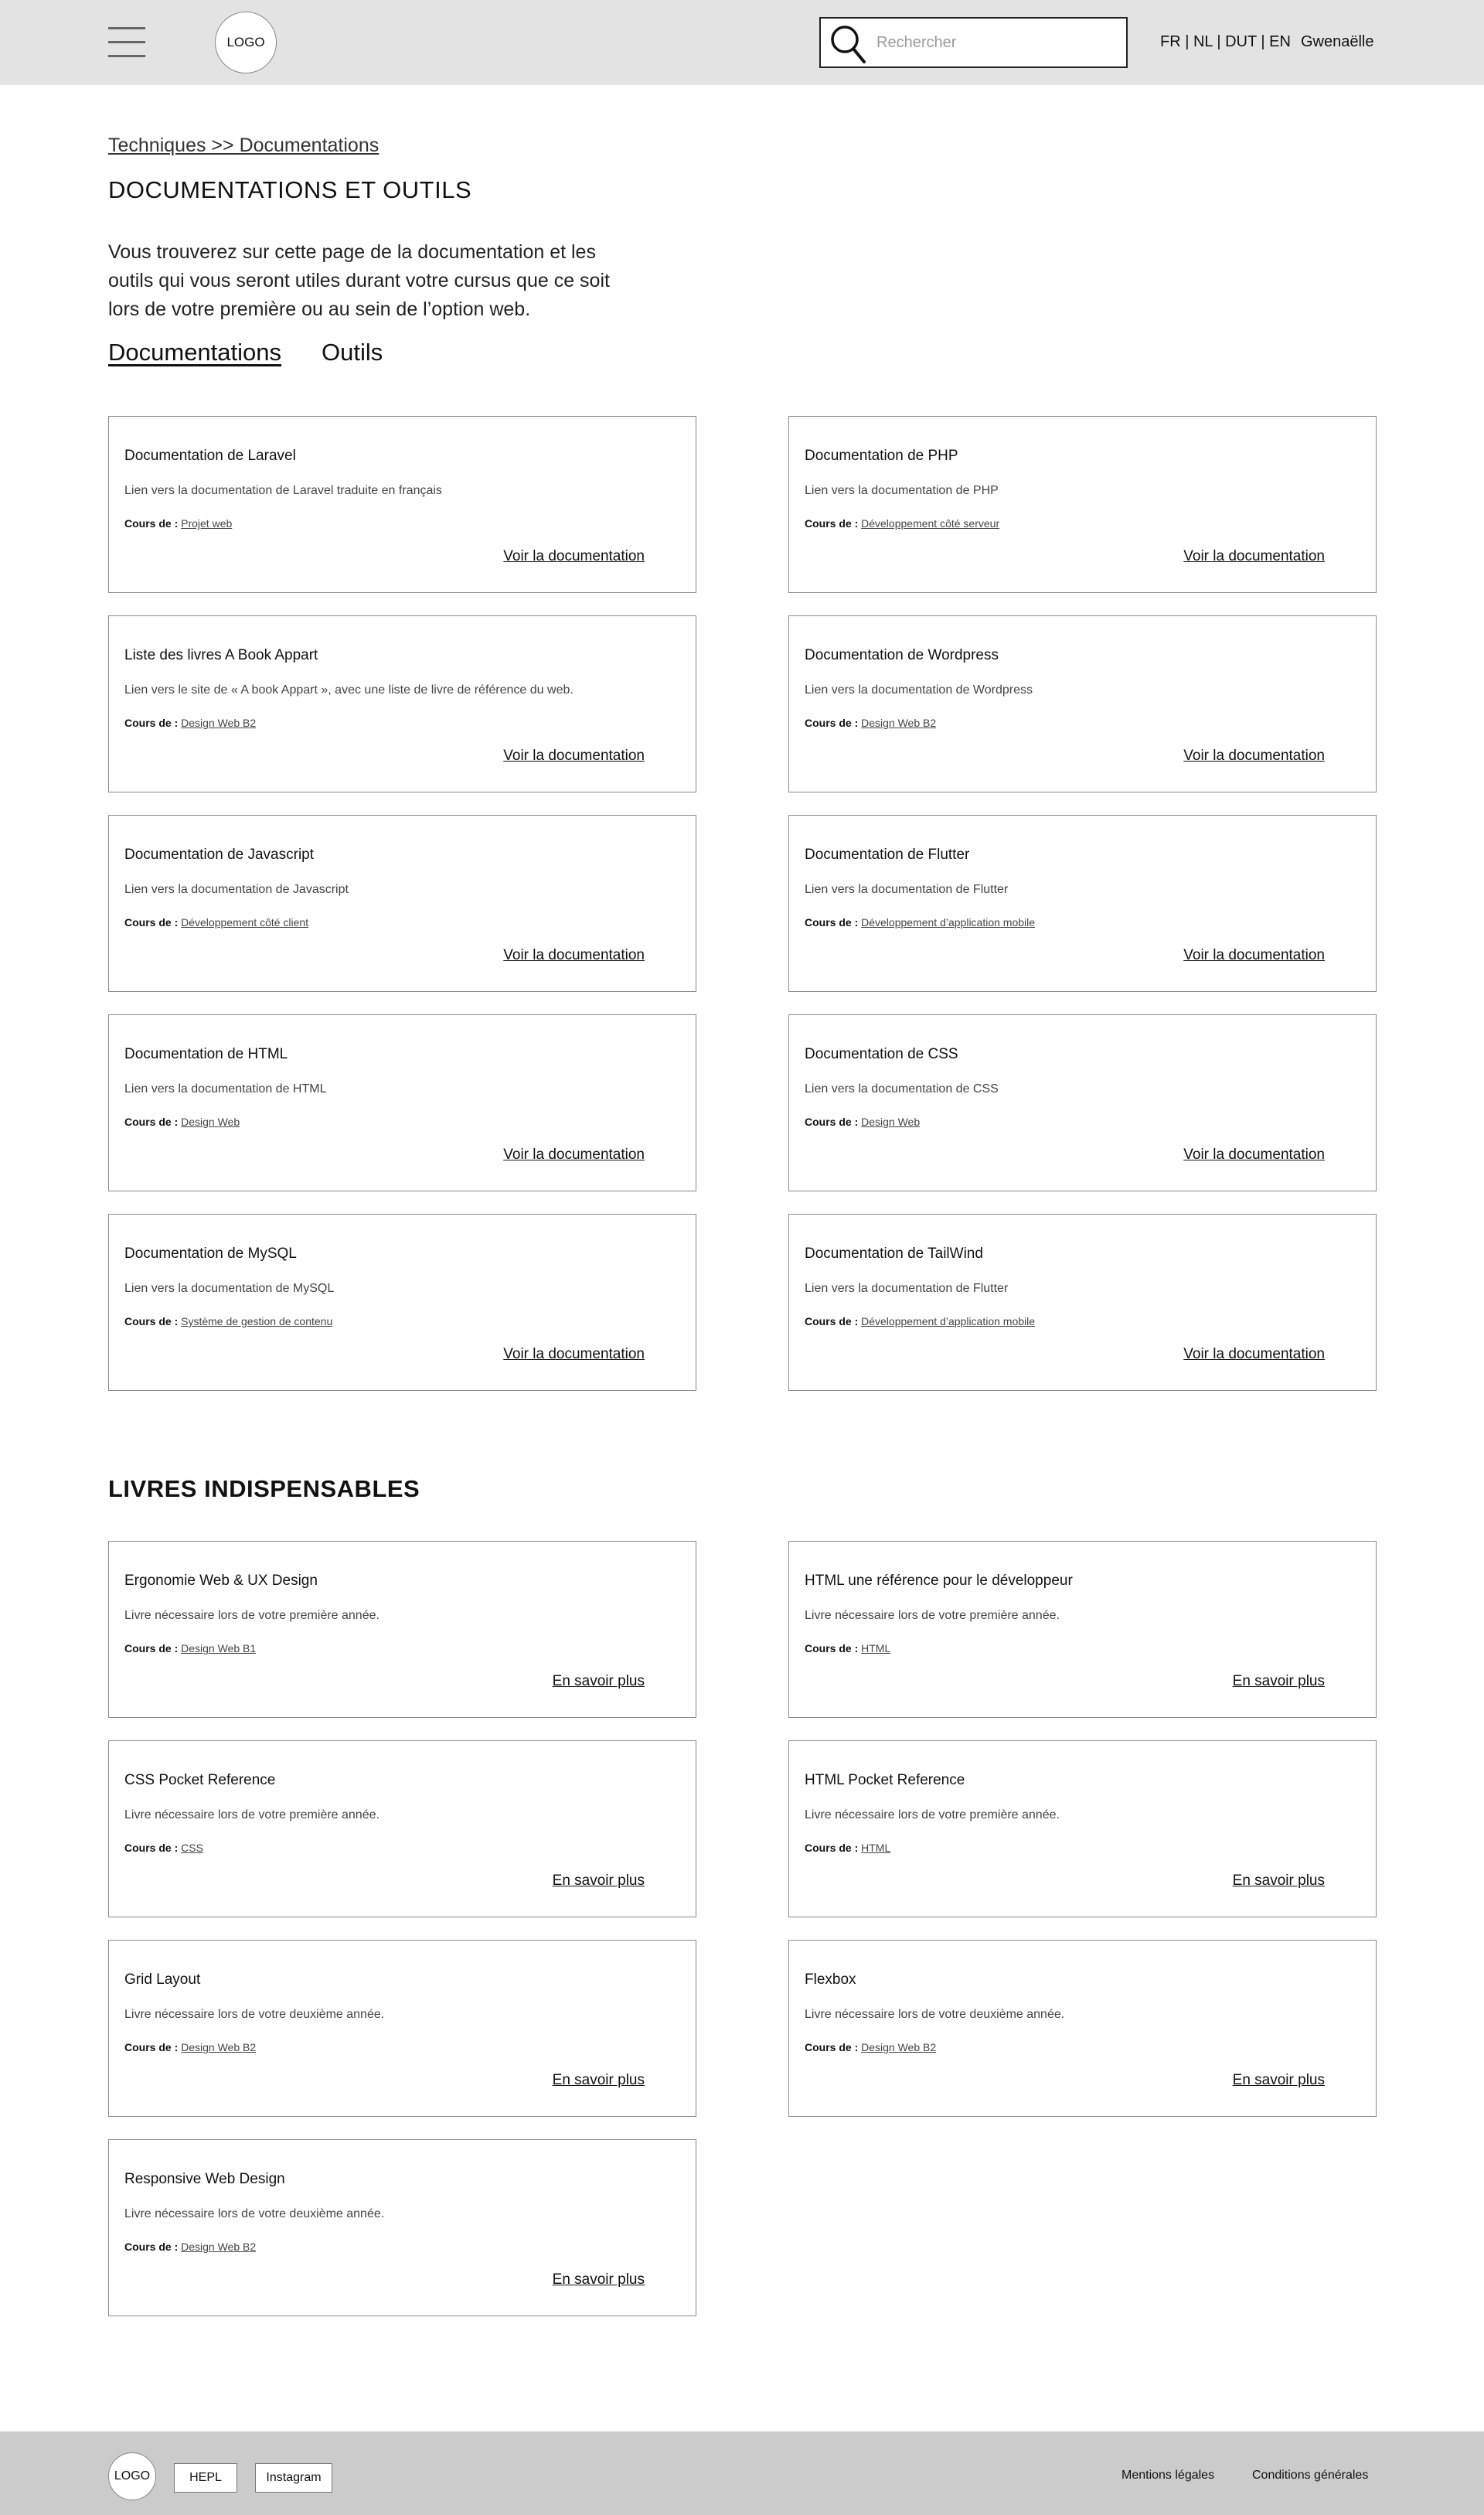  Describe the element at coordinates (194, 352) in the screenshot. I see `tab-documentations: Documentations` at that location.